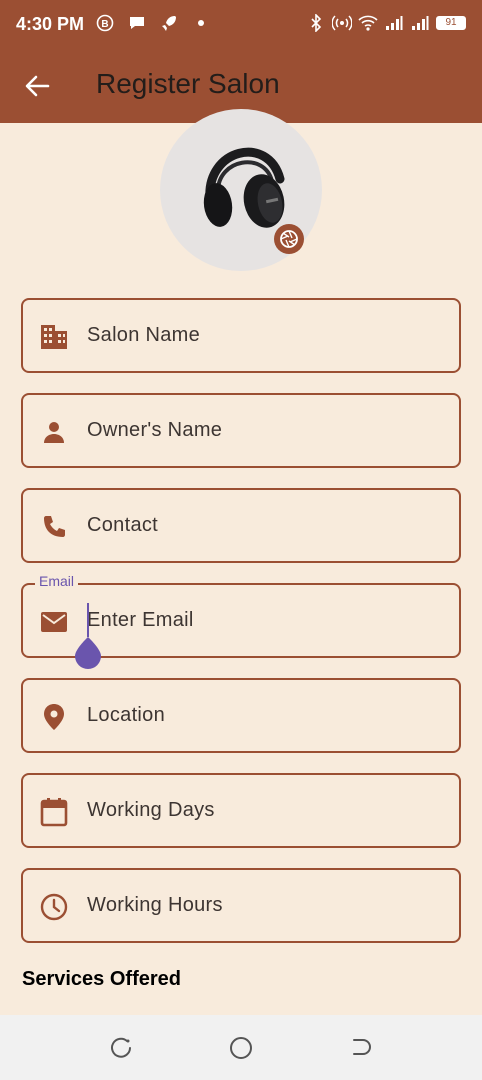 The image size is (482, 1080). Describe the element at coordinates (137, 23) in the screenshot. I see `chat-icon` at that location.